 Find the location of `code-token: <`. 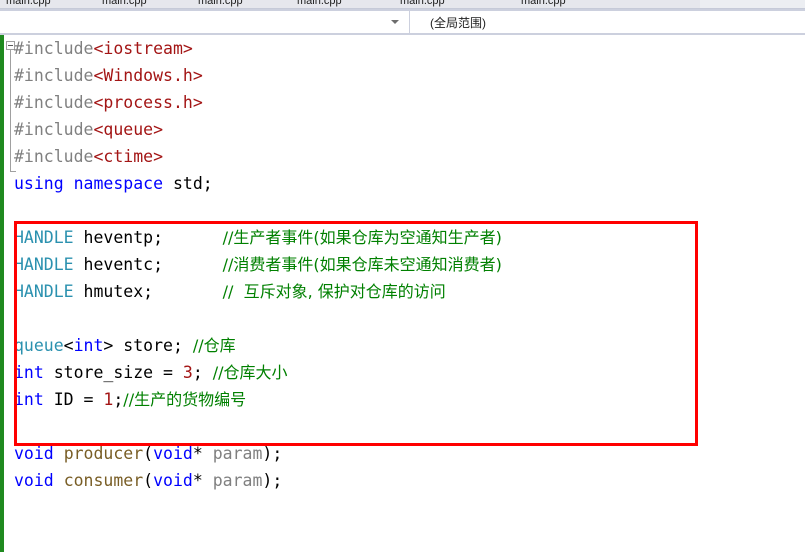

code-token: < is located at coordinates (68, 345).